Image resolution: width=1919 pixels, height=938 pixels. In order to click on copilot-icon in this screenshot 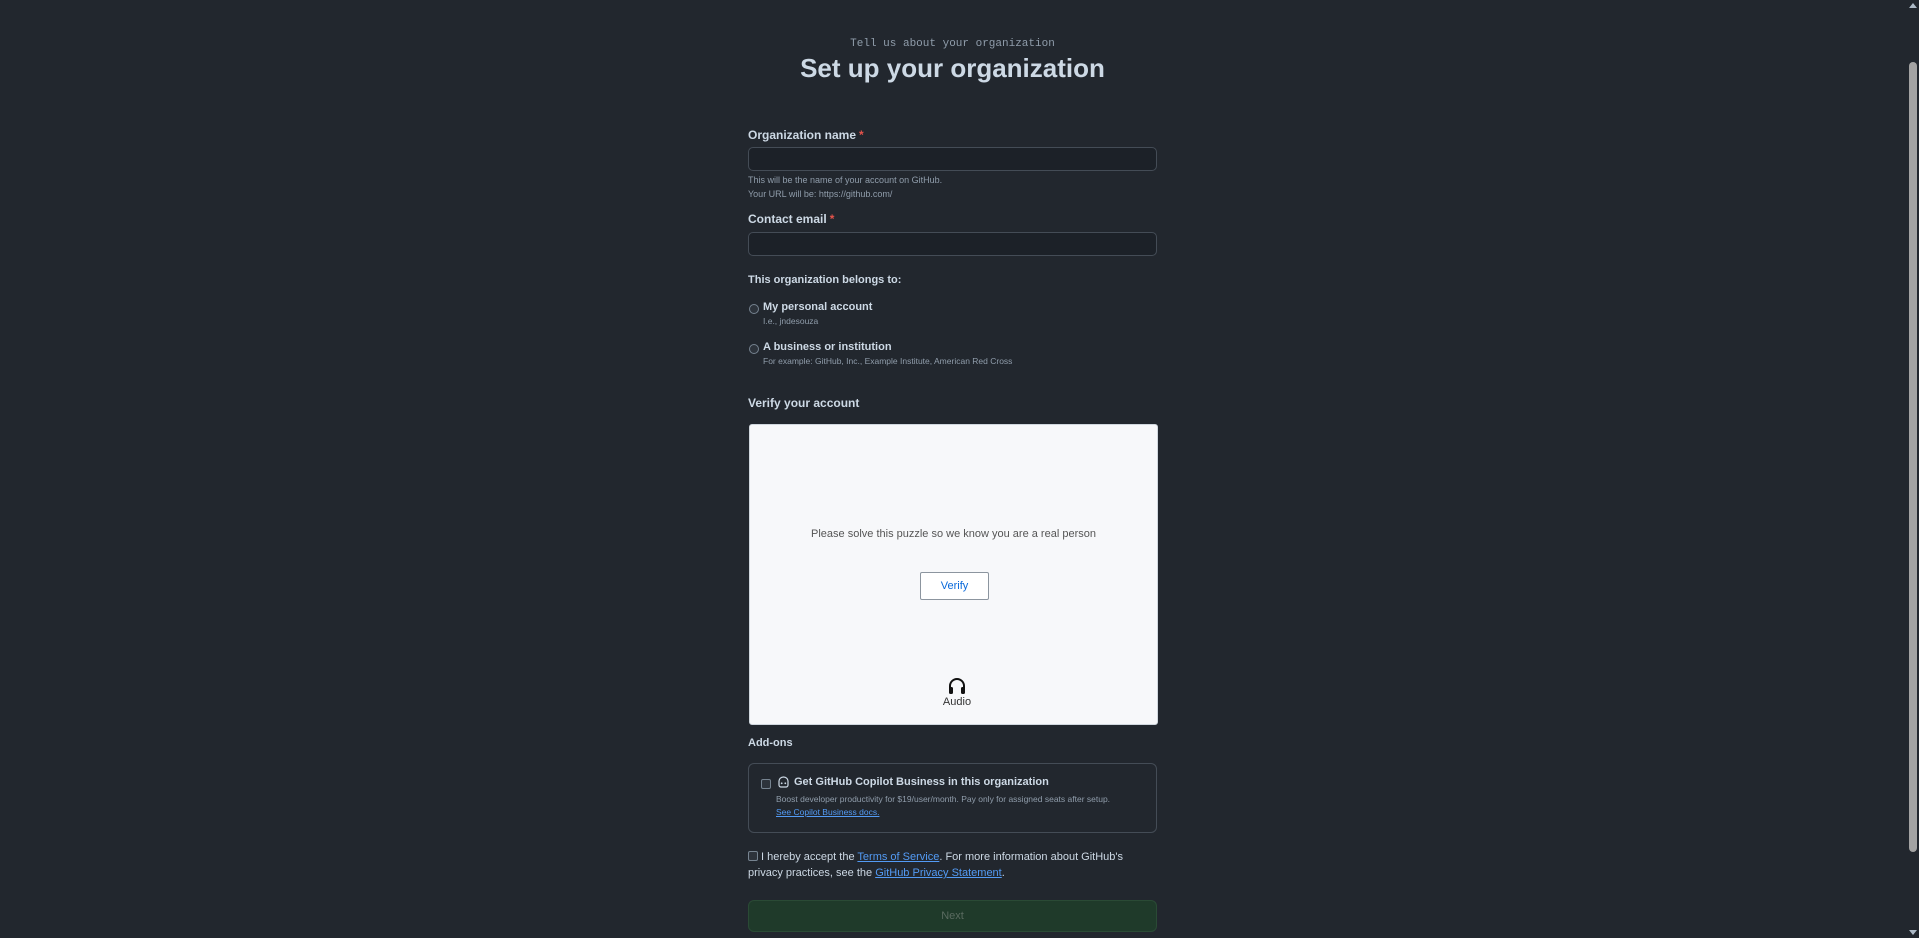, I will do `click(783, 782)`.